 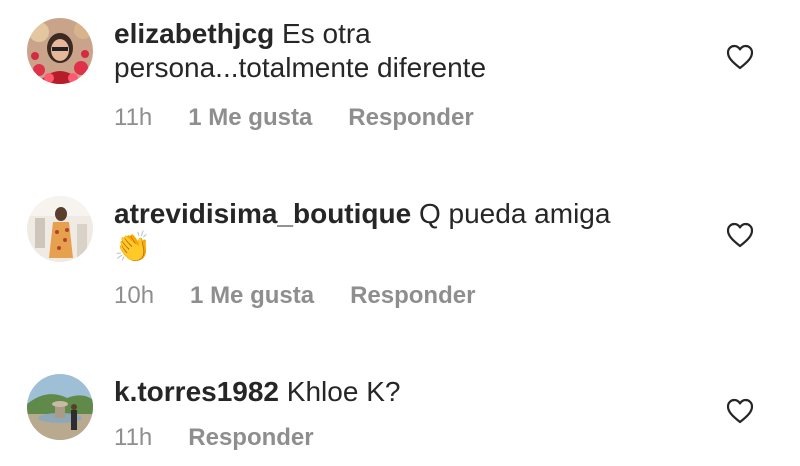 What do you see at coordinates (394, 231) in the screenshot?
I see `comment-body: atrevidisima_boutique Q pueda amiga 👏` at bounding box center [394, 231].